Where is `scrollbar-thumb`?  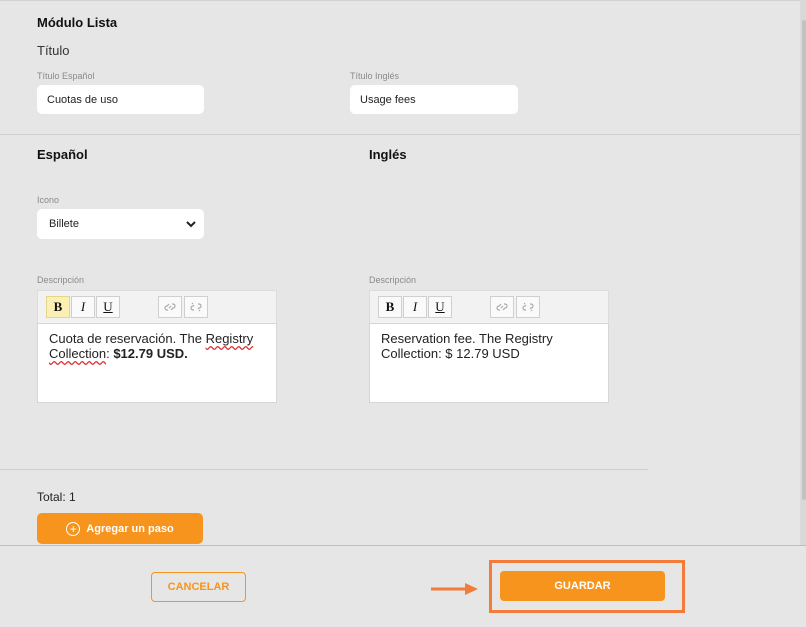
scrollbar-thumb is located at coordinates (804, 260).